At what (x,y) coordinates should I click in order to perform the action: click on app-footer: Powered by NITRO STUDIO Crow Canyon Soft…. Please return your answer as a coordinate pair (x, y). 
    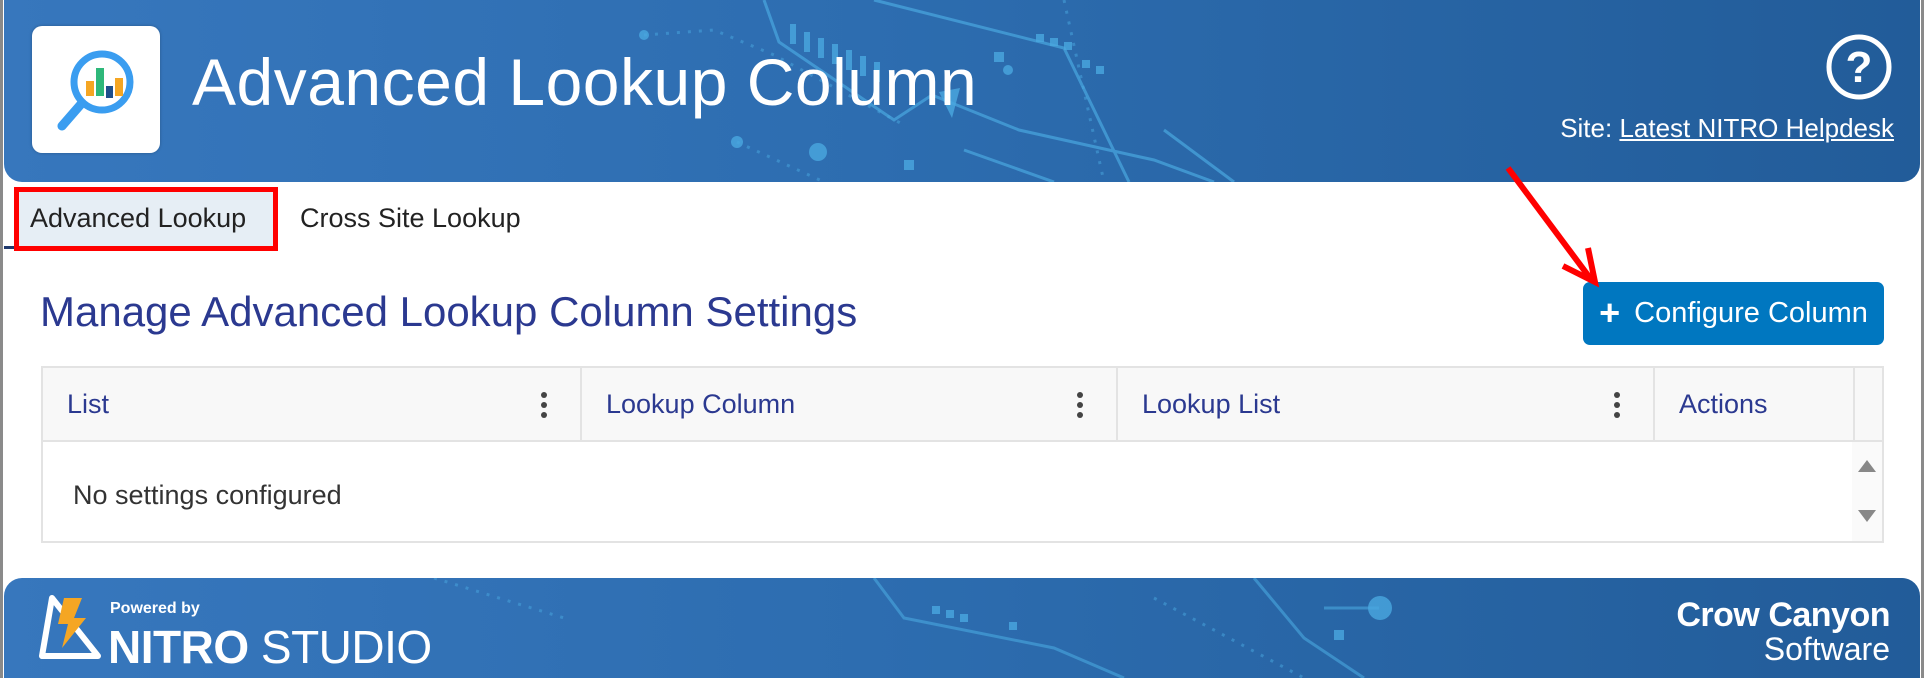
    Looking at the image, I should click on (962, 628).